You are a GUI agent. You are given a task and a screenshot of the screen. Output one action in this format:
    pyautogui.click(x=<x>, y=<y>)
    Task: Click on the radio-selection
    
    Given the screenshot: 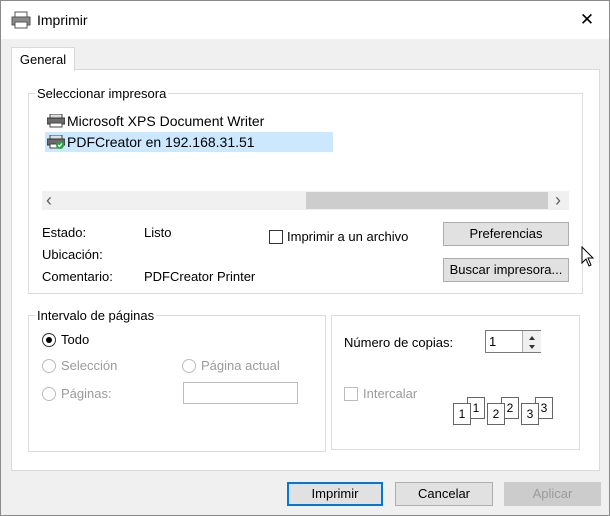 What is the action you would take?
    pyautogui.click(x=49, y=366)
    